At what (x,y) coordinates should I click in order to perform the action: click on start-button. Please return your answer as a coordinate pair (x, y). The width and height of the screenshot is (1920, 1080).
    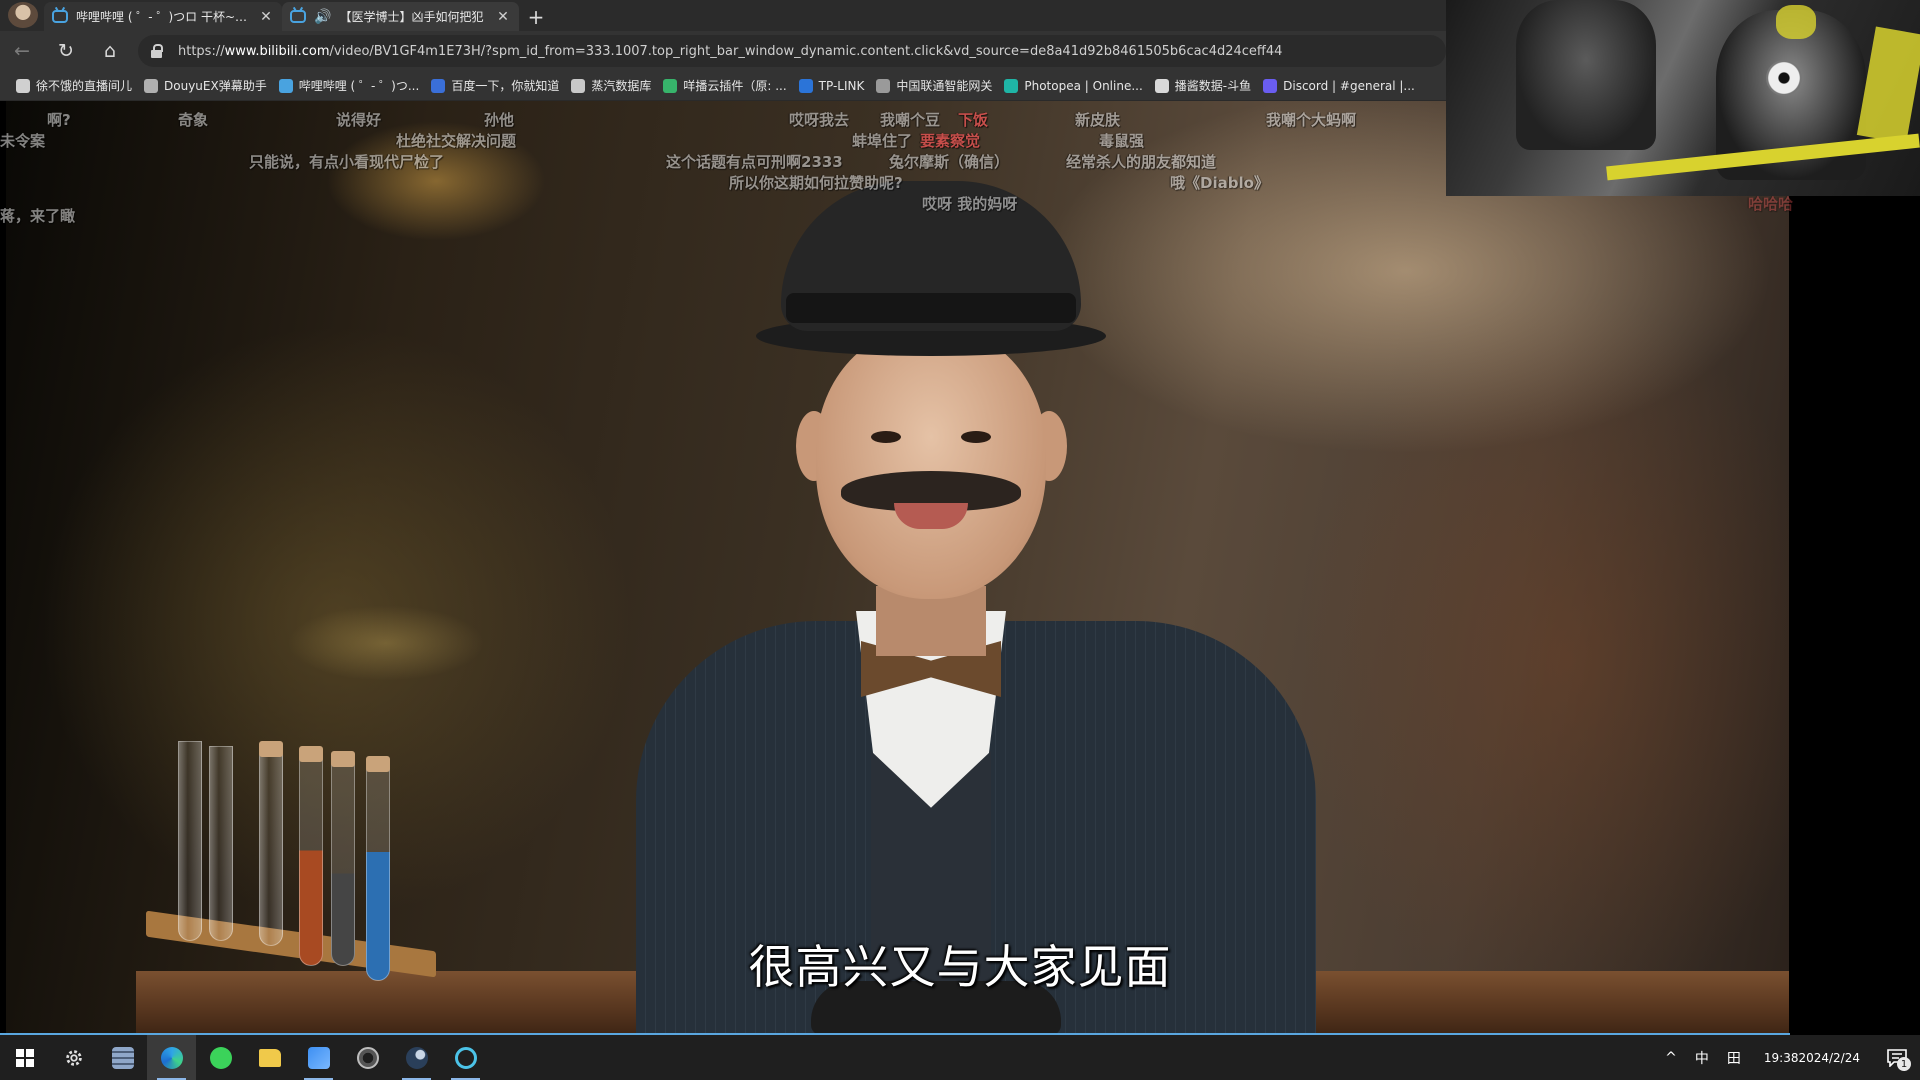
    Looking at the image, I should click on (24, 1057).